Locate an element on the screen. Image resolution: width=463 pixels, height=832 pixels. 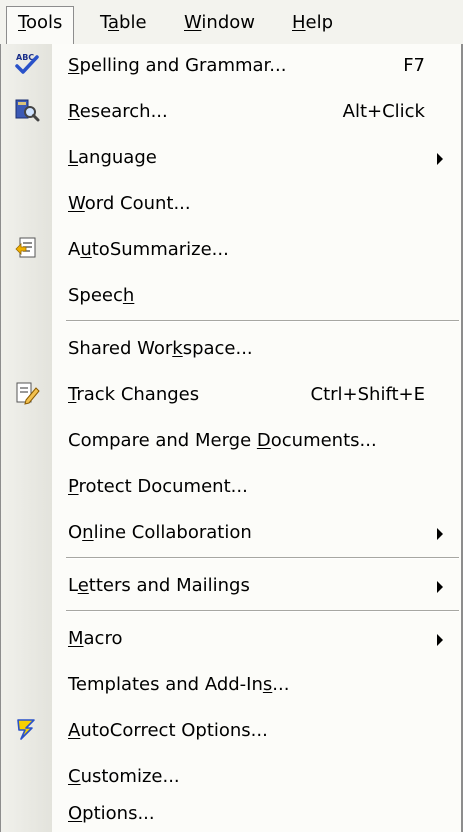
menu-item-label: Language is located at coordinates (112, 157).